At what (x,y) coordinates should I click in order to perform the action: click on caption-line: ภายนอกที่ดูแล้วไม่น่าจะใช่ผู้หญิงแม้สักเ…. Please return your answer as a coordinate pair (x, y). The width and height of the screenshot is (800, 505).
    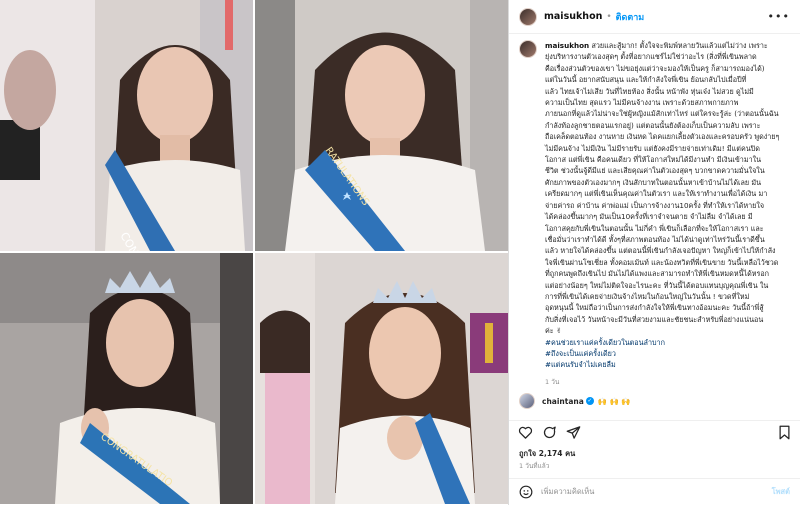
    Looking at the image, I should click on (662, 114).